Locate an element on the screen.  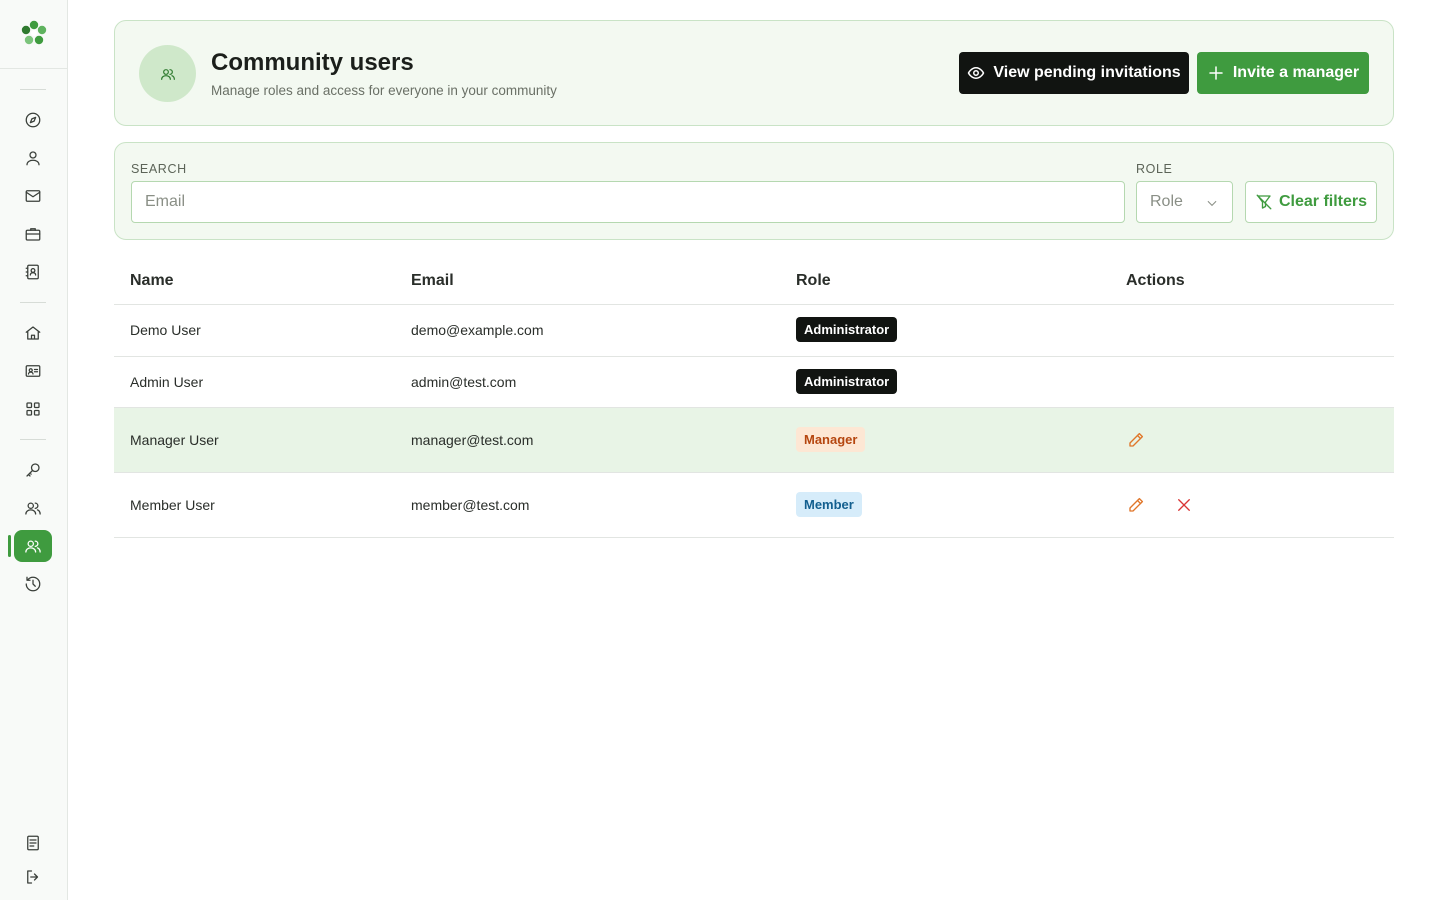
active-indicator is located at coordinates (9, 546).